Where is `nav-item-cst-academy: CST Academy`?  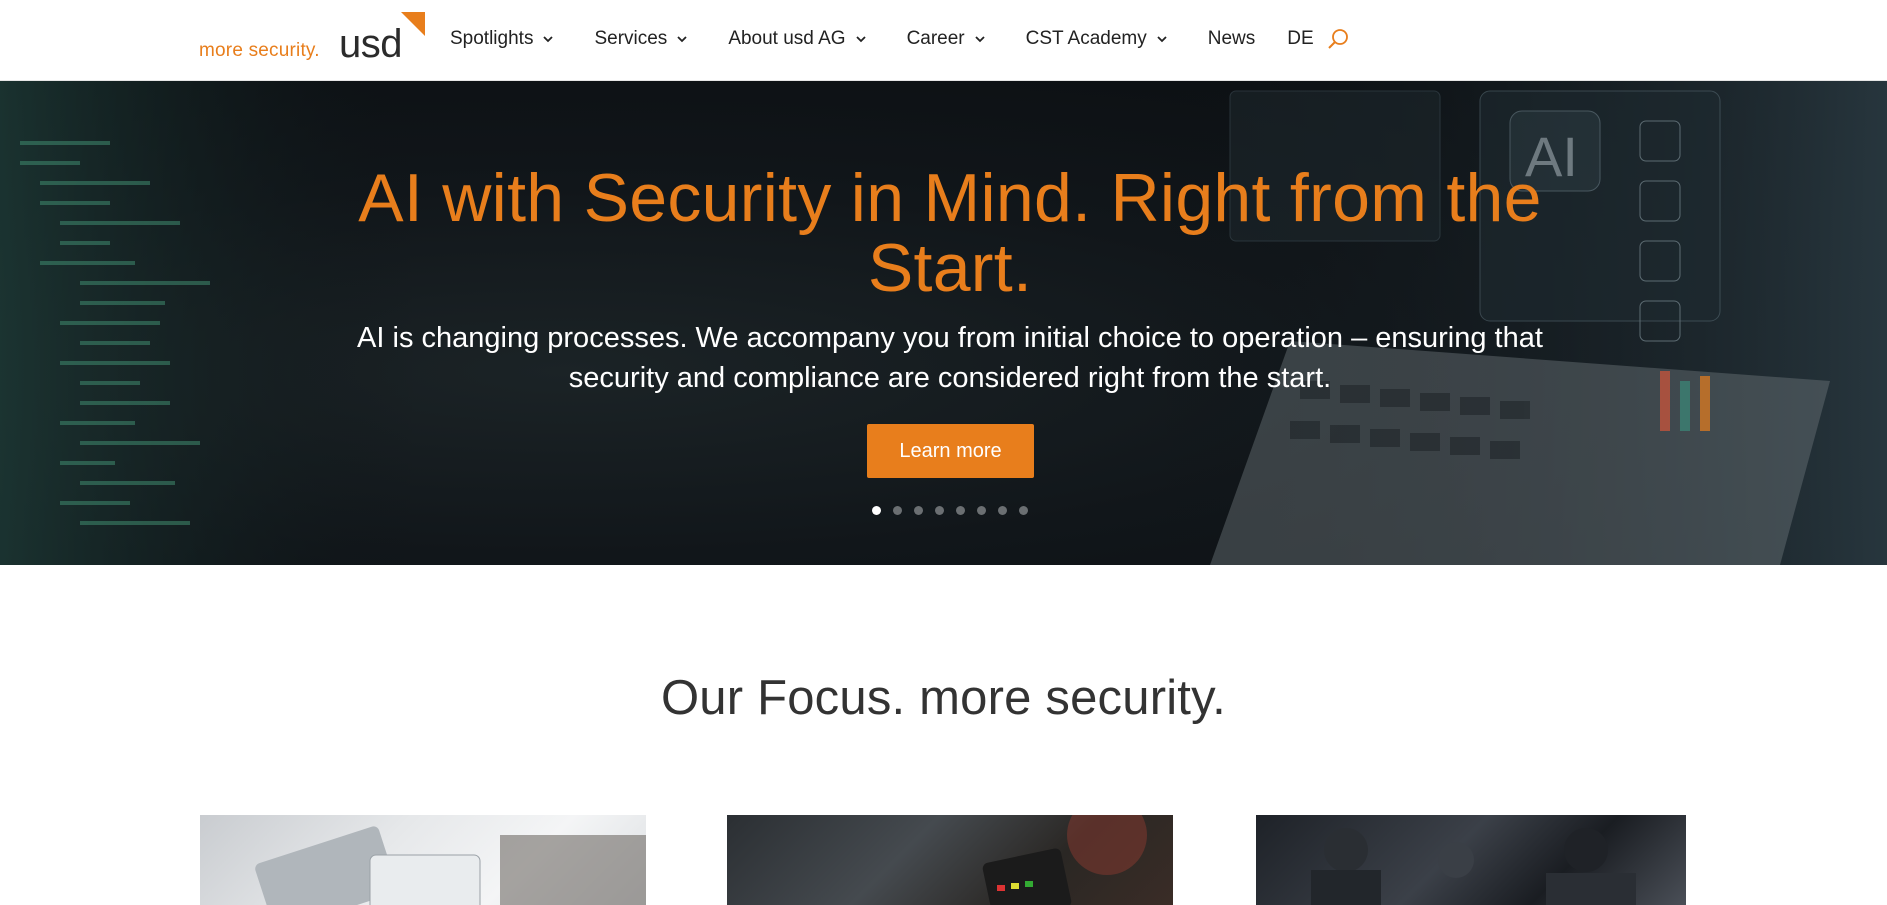 nav-item-cst-academy: CST Academy is located at coordinates (1097, 39).